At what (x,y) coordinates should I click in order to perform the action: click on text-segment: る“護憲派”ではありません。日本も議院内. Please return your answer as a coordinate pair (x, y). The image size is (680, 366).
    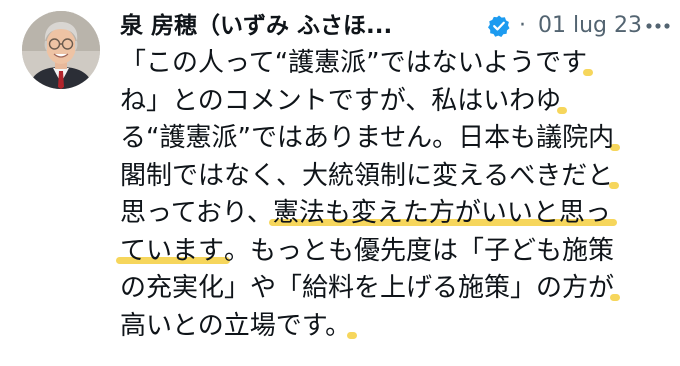
    Looking at the image, I should click on (367, 138).